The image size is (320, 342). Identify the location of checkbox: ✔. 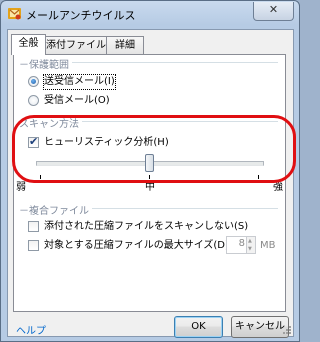
(33, 141).